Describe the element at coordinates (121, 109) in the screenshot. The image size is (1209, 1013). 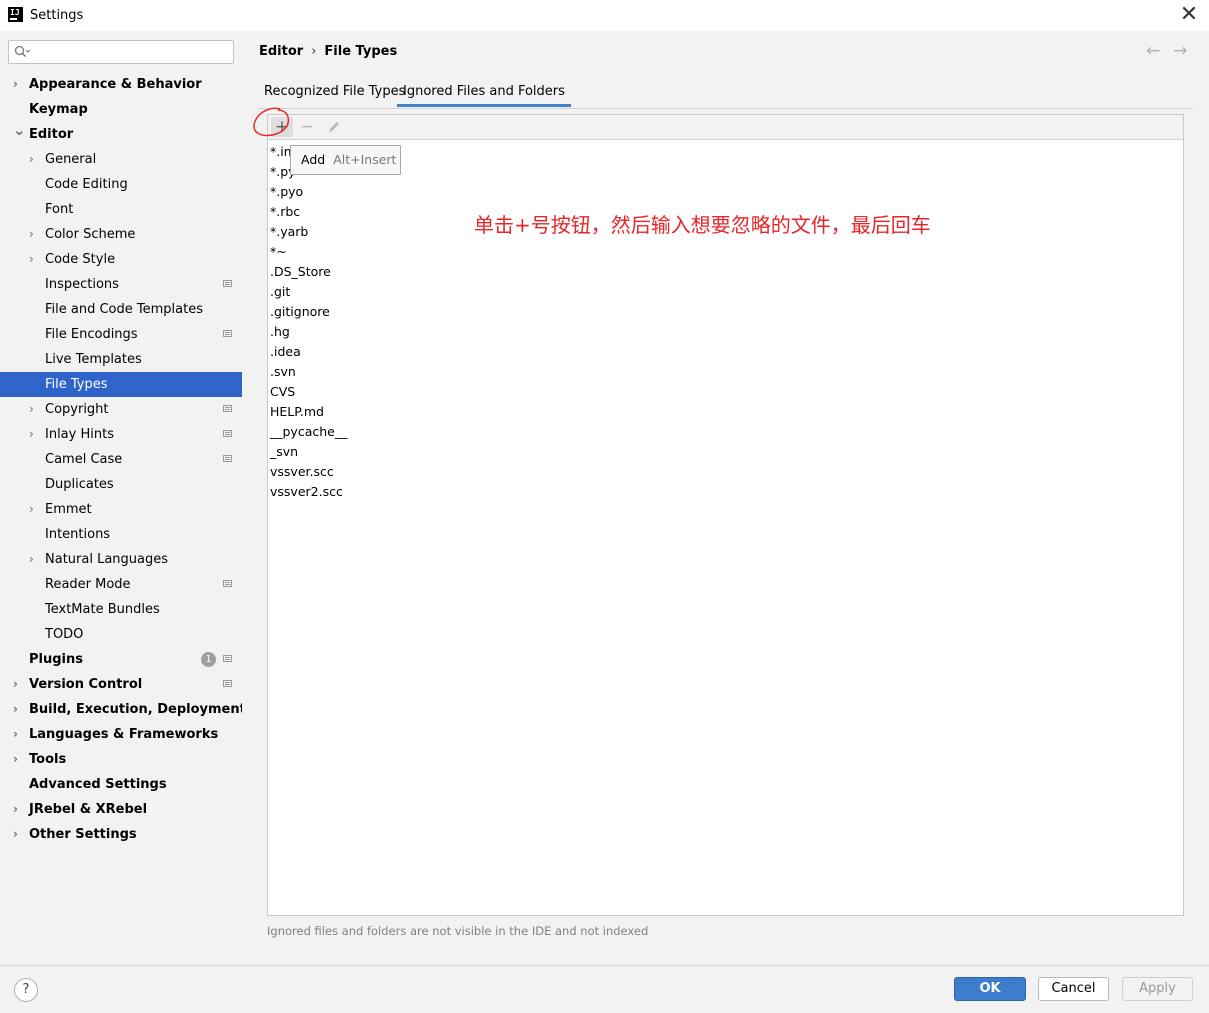
I see `sidebar-item-keymap: Keymap` at that location.